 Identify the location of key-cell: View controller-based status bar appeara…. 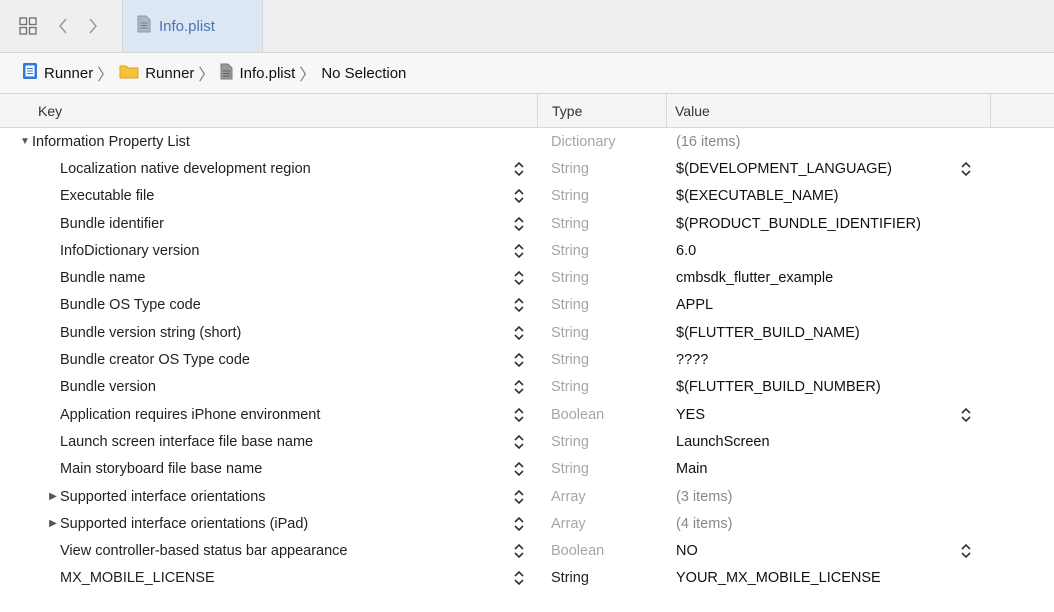
(269, 551).